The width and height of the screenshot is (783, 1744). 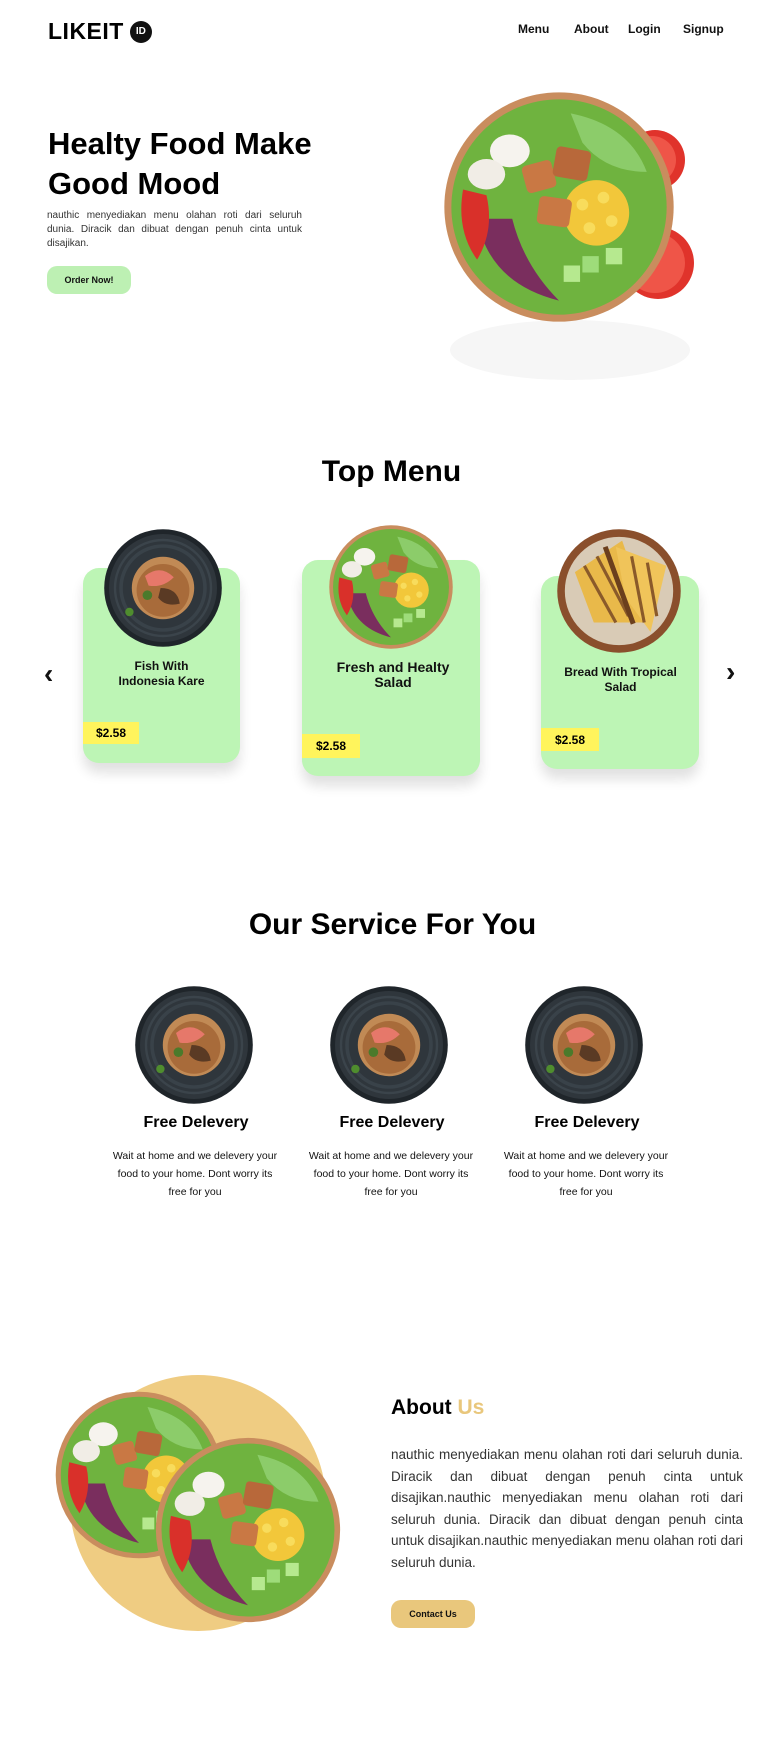 What do you see at coordinates (391, 587) in the screenshot?
I see `salad-bowl-image` at bounding box center [391, 587].